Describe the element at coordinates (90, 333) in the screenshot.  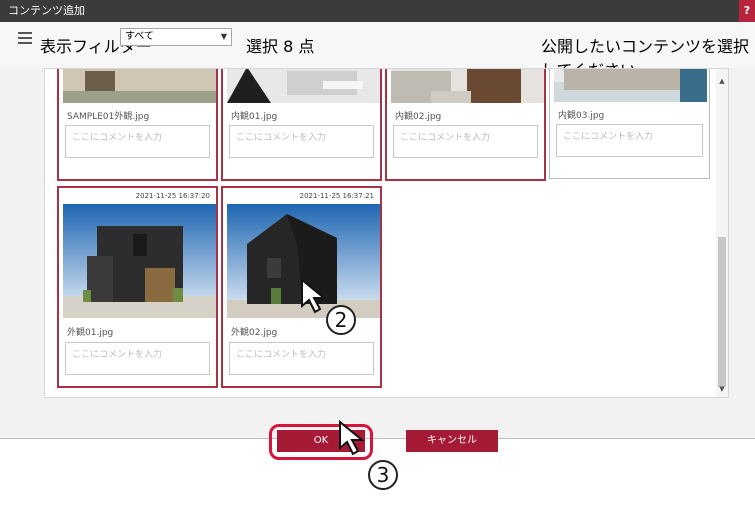
I see `file-name: 外観01.jpg` at that location.